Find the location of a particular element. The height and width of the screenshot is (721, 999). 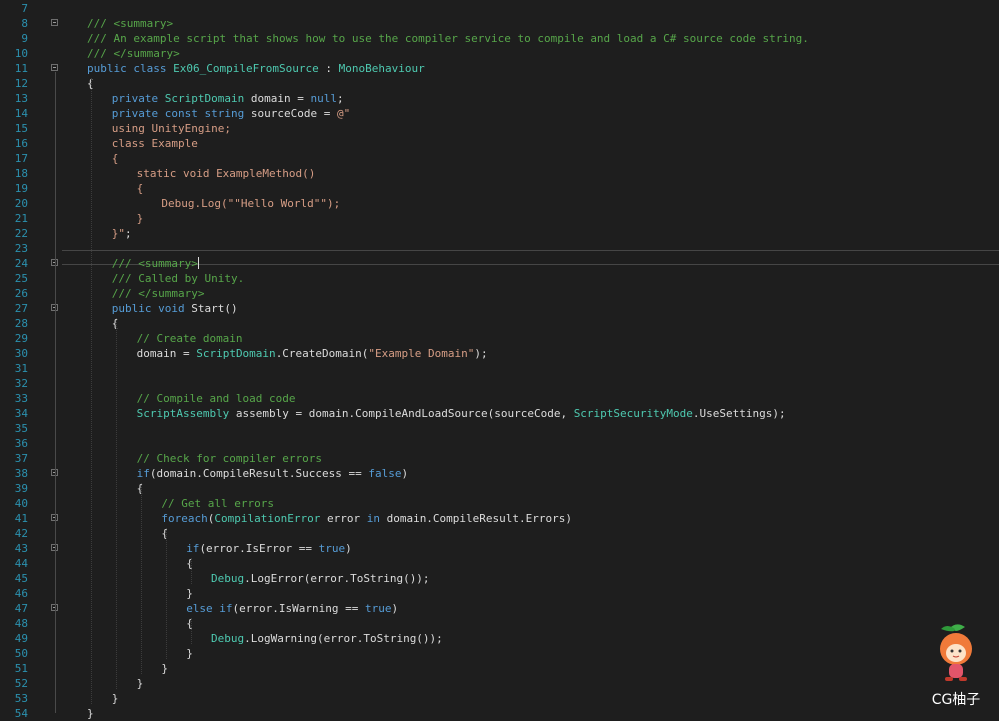

code-line: 22}"; is located at coordinates (499, 233).